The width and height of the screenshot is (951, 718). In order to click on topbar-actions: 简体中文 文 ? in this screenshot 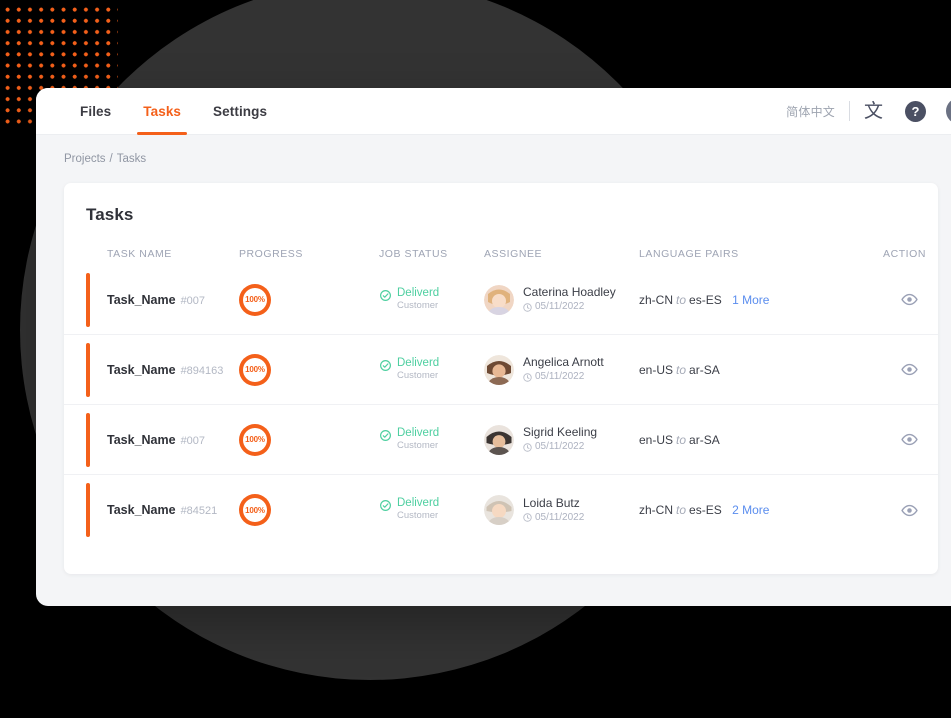, I will do `click(868, 111)`.